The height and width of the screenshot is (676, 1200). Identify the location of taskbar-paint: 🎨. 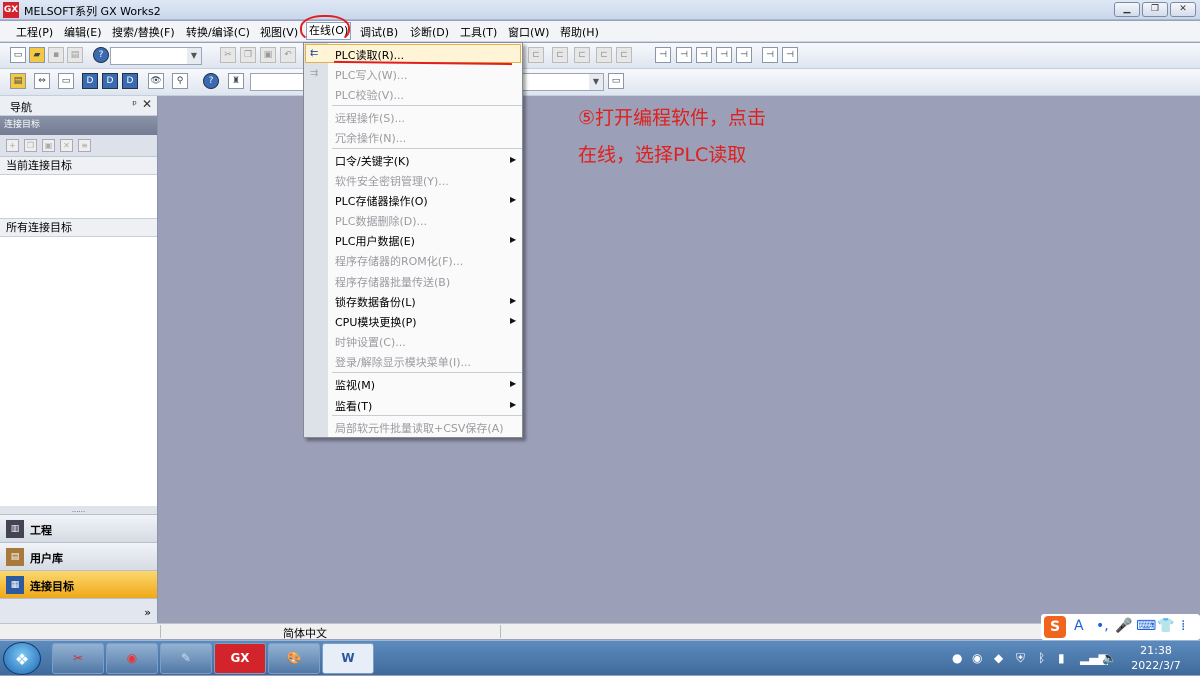
(294, 658).